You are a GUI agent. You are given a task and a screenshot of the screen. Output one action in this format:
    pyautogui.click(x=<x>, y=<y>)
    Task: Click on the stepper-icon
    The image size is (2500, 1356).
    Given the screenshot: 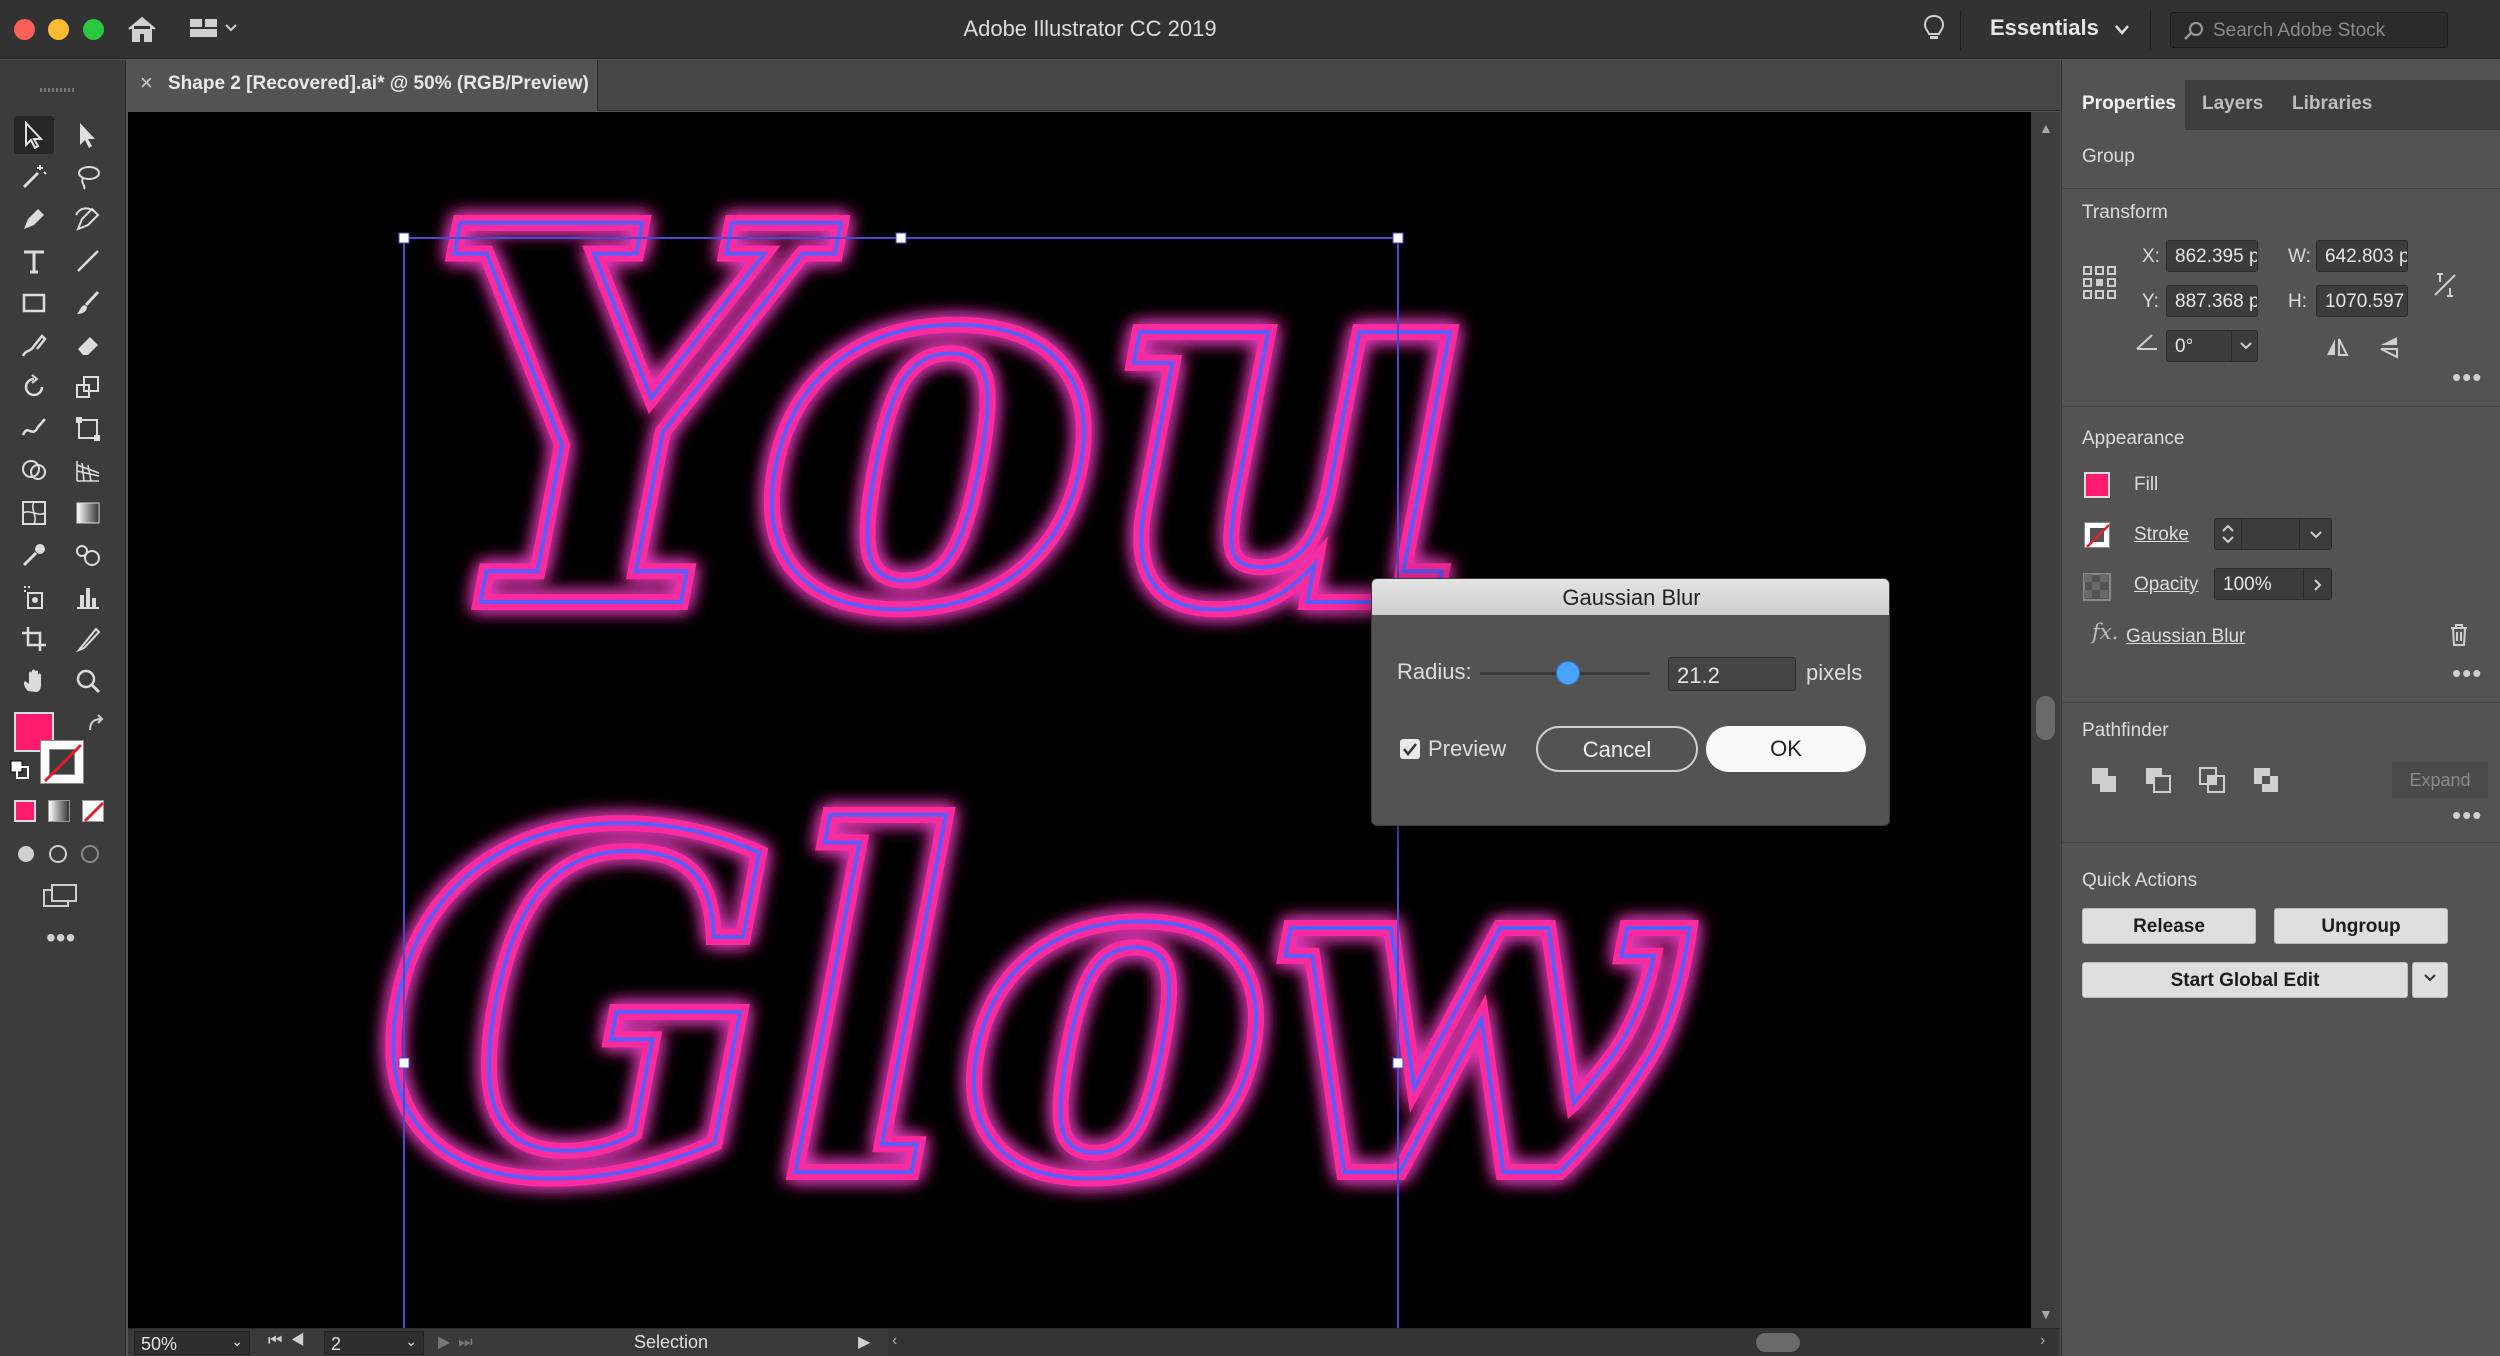 What is the action you would take?
    pyautogui.click(x=2228, y=534)
    